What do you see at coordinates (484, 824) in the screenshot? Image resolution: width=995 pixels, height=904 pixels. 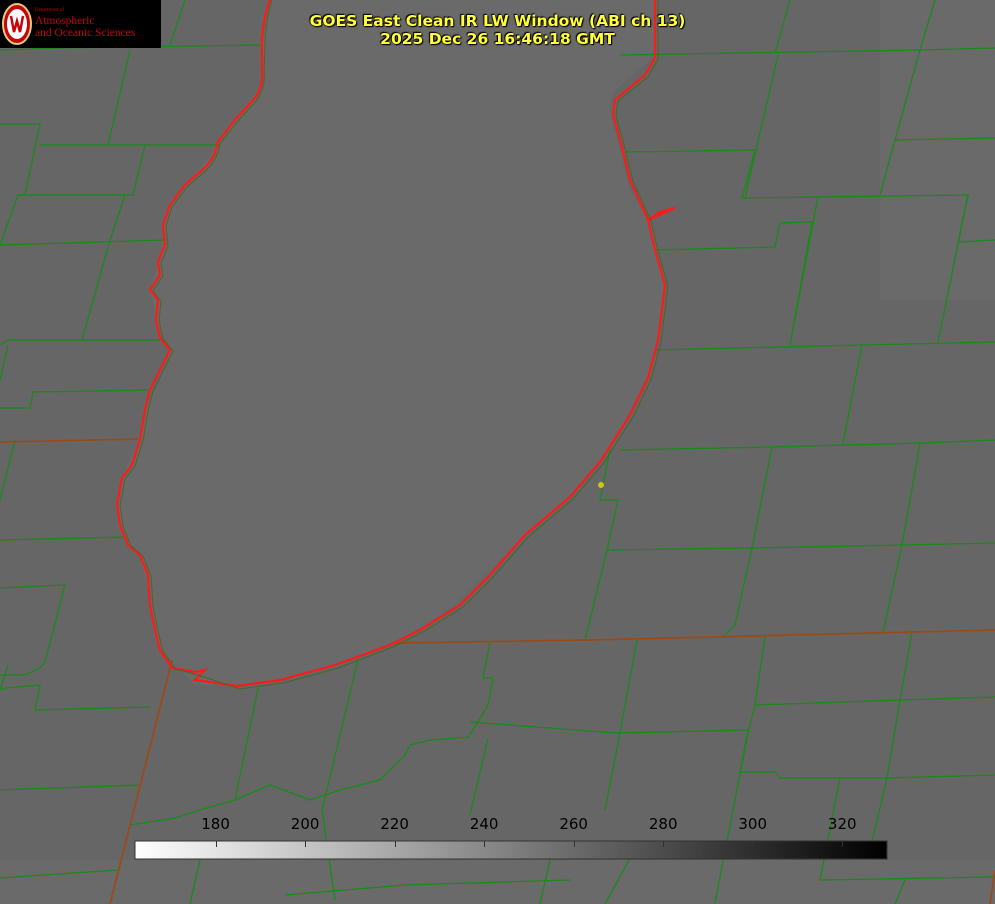 I see `colorbar-tick-label: 240` at bounding box center [484, 824].